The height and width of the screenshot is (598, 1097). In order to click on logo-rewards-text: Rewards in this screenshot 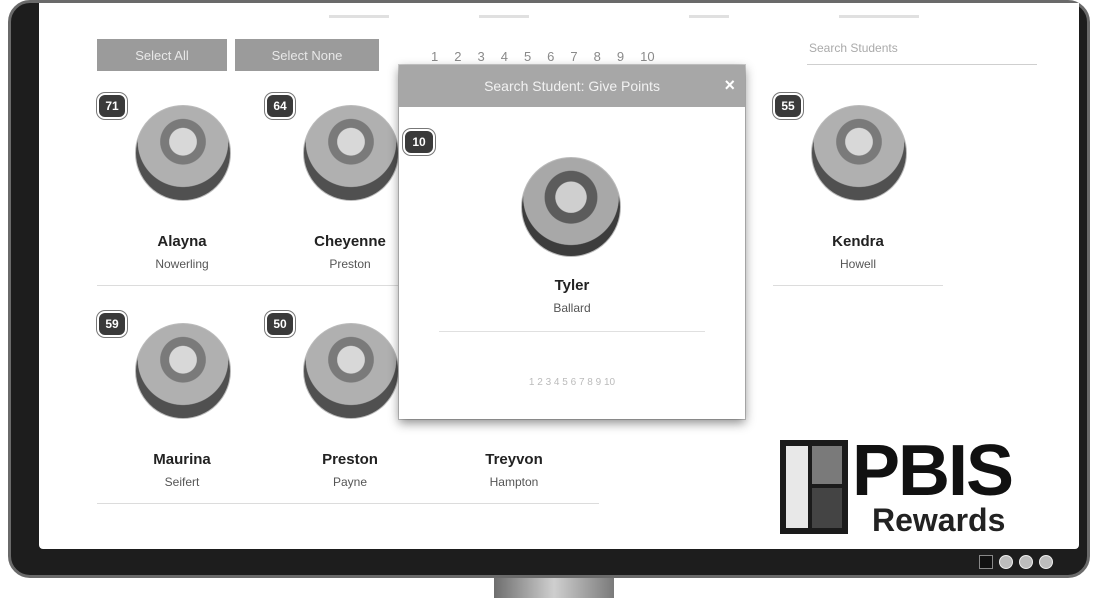, I will do `click(939, 520)`.